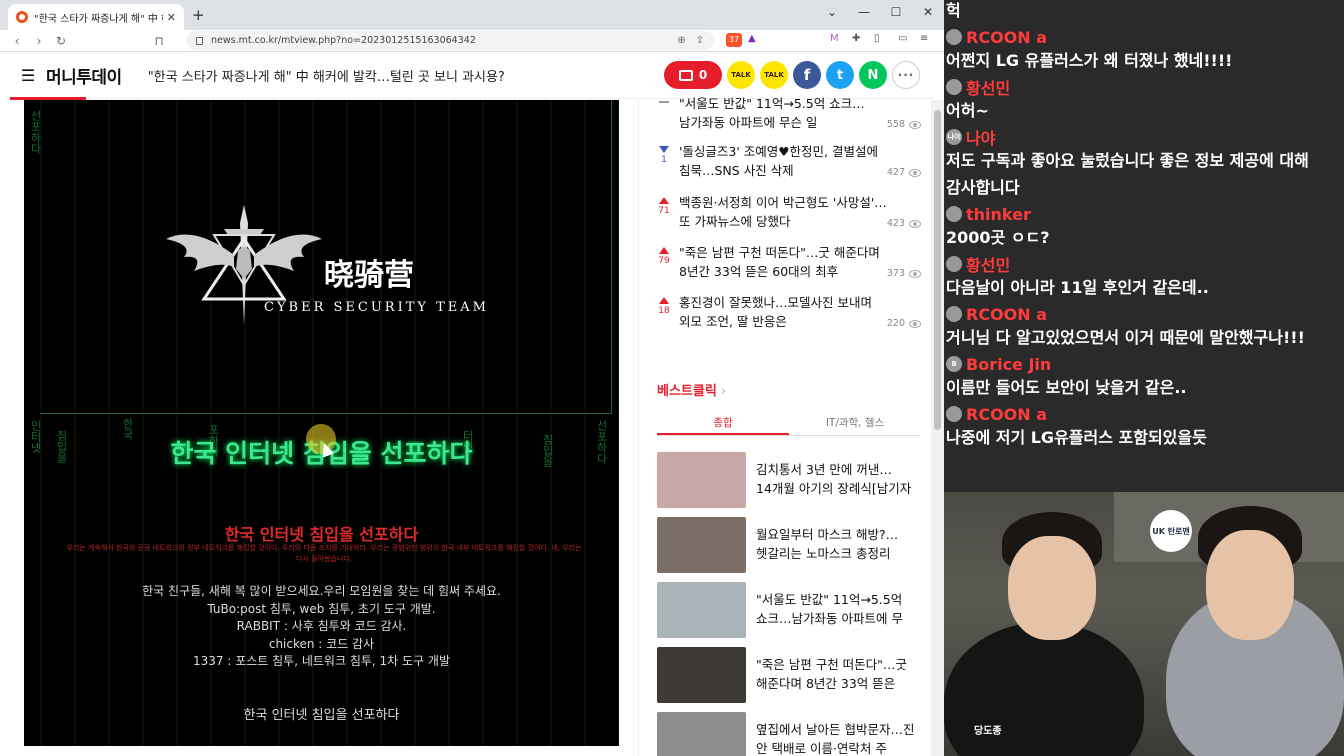 Image resolution: width=1344 pixels, height=756 pixels. Describe the element at coordinates (840, 675) in the screenshot. I see `best-click-item-title: "죽은 남편 구천 떠돈다"…굿 해준다며 8년간 33억 뜯은` at that location.